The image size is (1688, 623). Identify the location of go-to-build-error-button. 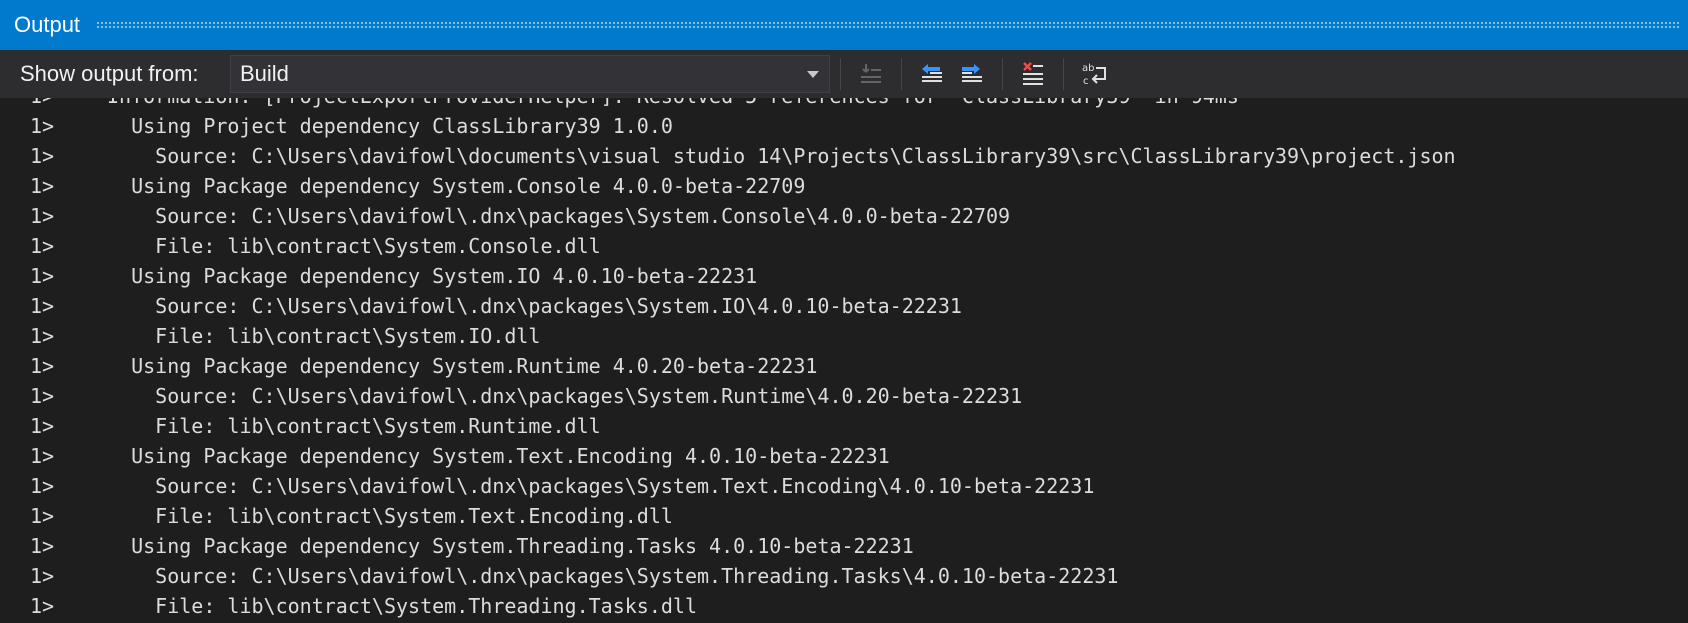
(871, 74).